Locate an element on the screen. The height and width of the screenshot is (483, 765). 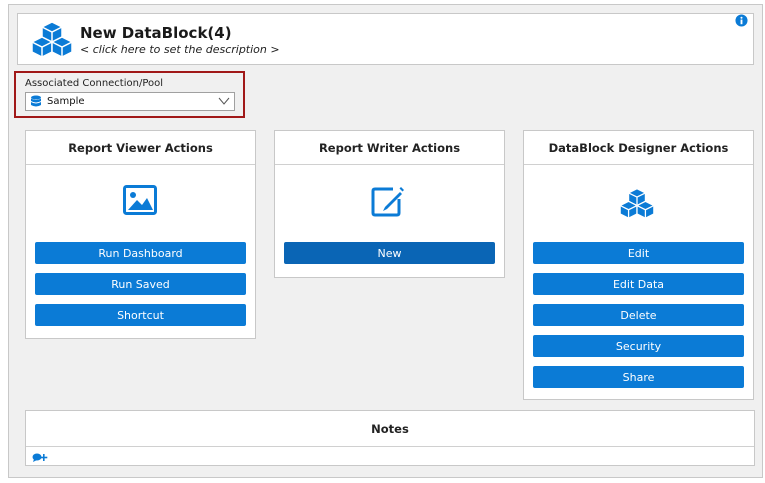
connection-value: Sample is located at coordinates (66, 101).